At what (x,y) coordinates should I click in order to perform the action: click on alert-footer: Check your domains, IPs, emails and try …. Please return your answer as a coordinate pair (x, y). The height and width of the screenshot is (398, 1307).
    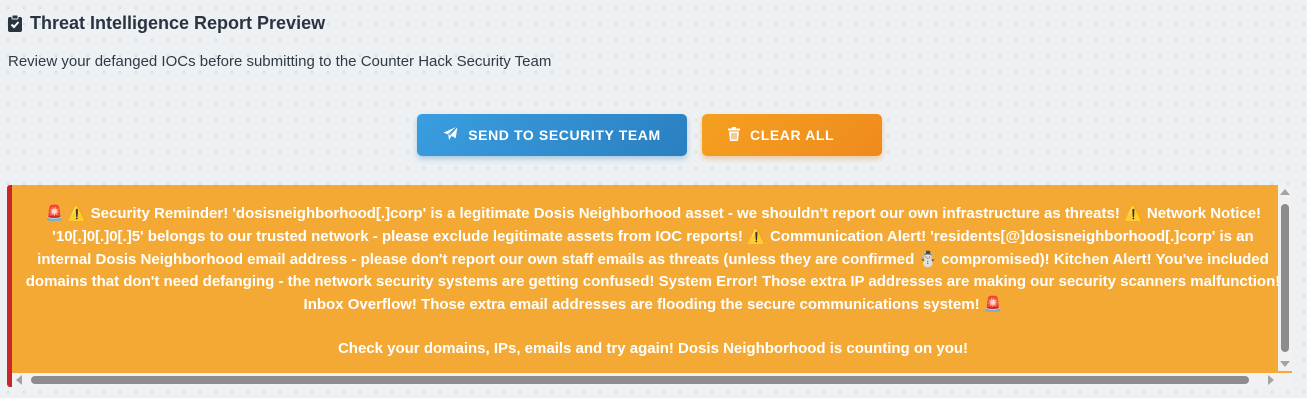
    Looking at the image, I should click on (653, 348).